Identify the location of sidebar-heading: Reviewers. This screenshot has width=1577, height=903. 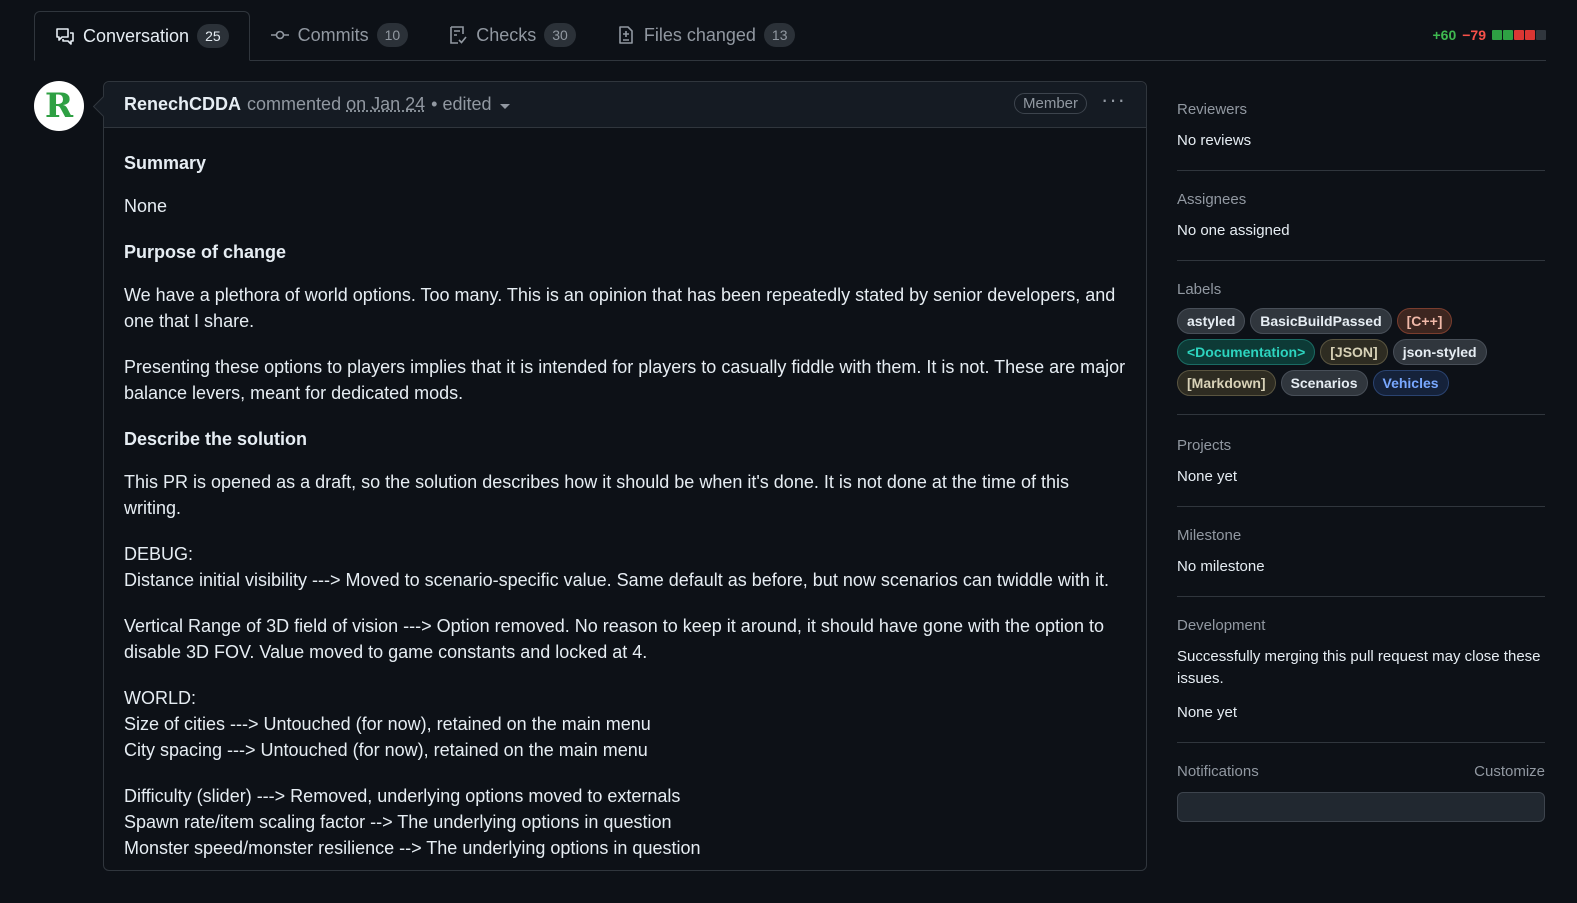
(1212, 109).